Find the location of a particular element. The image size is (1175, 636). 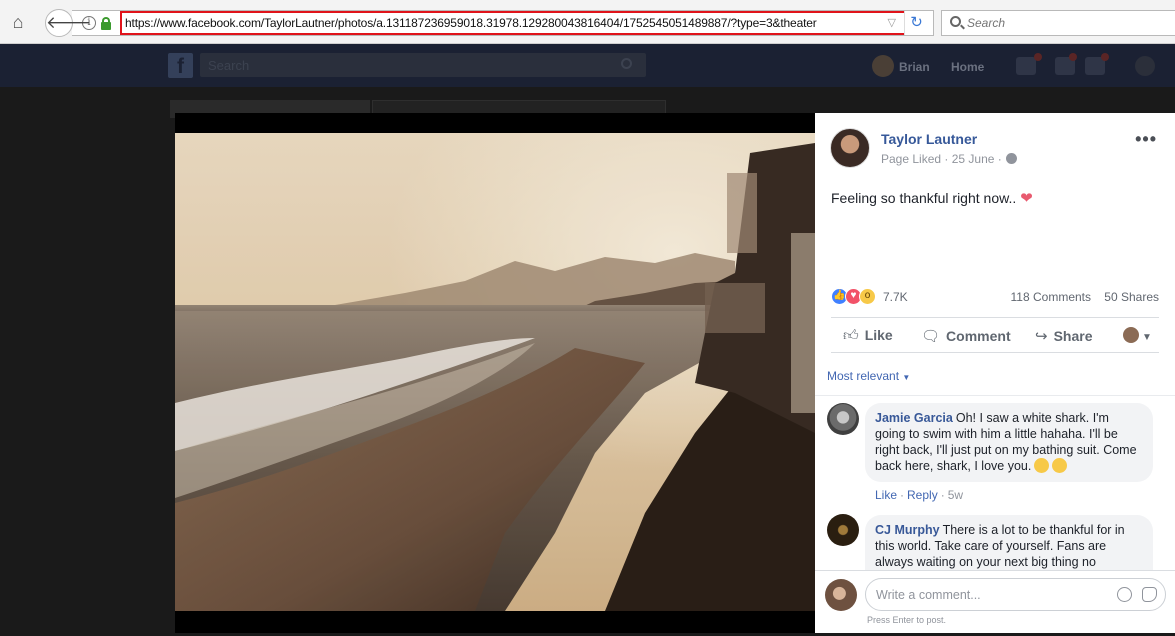

home-link: Home is located at coordinates (967, 67).